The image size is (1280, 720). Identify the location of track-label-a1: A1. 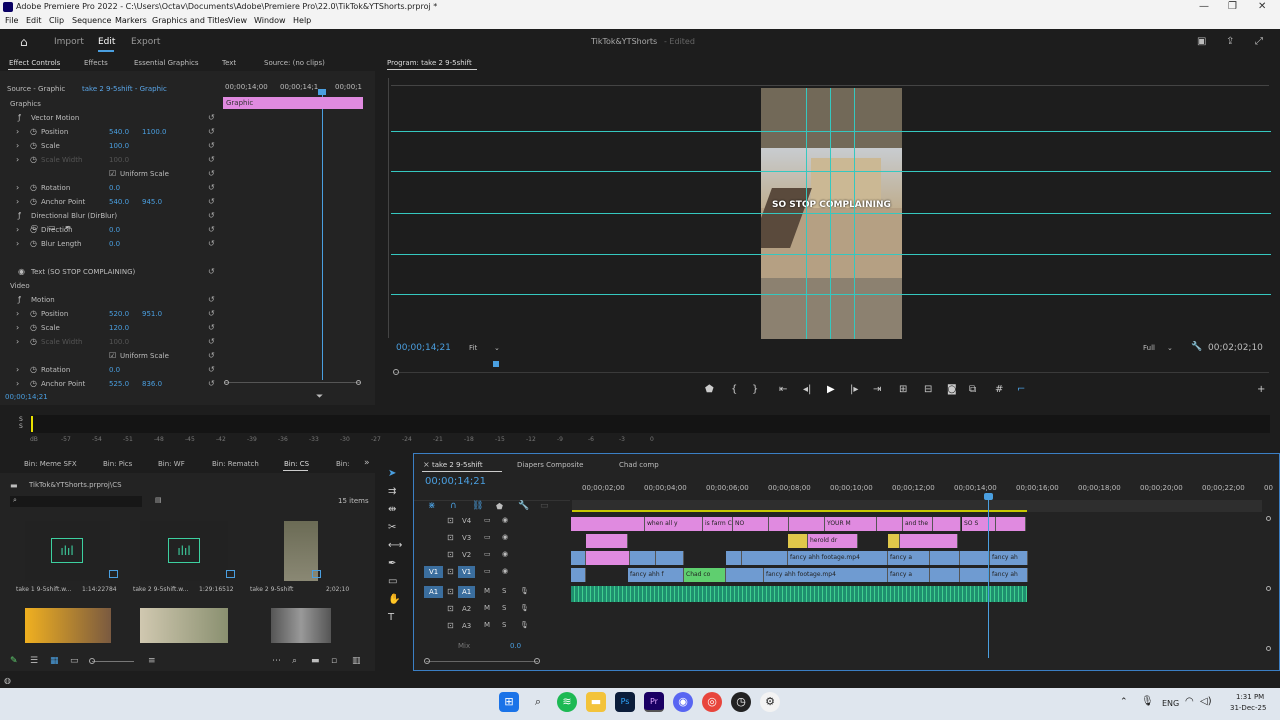
(467, 592).